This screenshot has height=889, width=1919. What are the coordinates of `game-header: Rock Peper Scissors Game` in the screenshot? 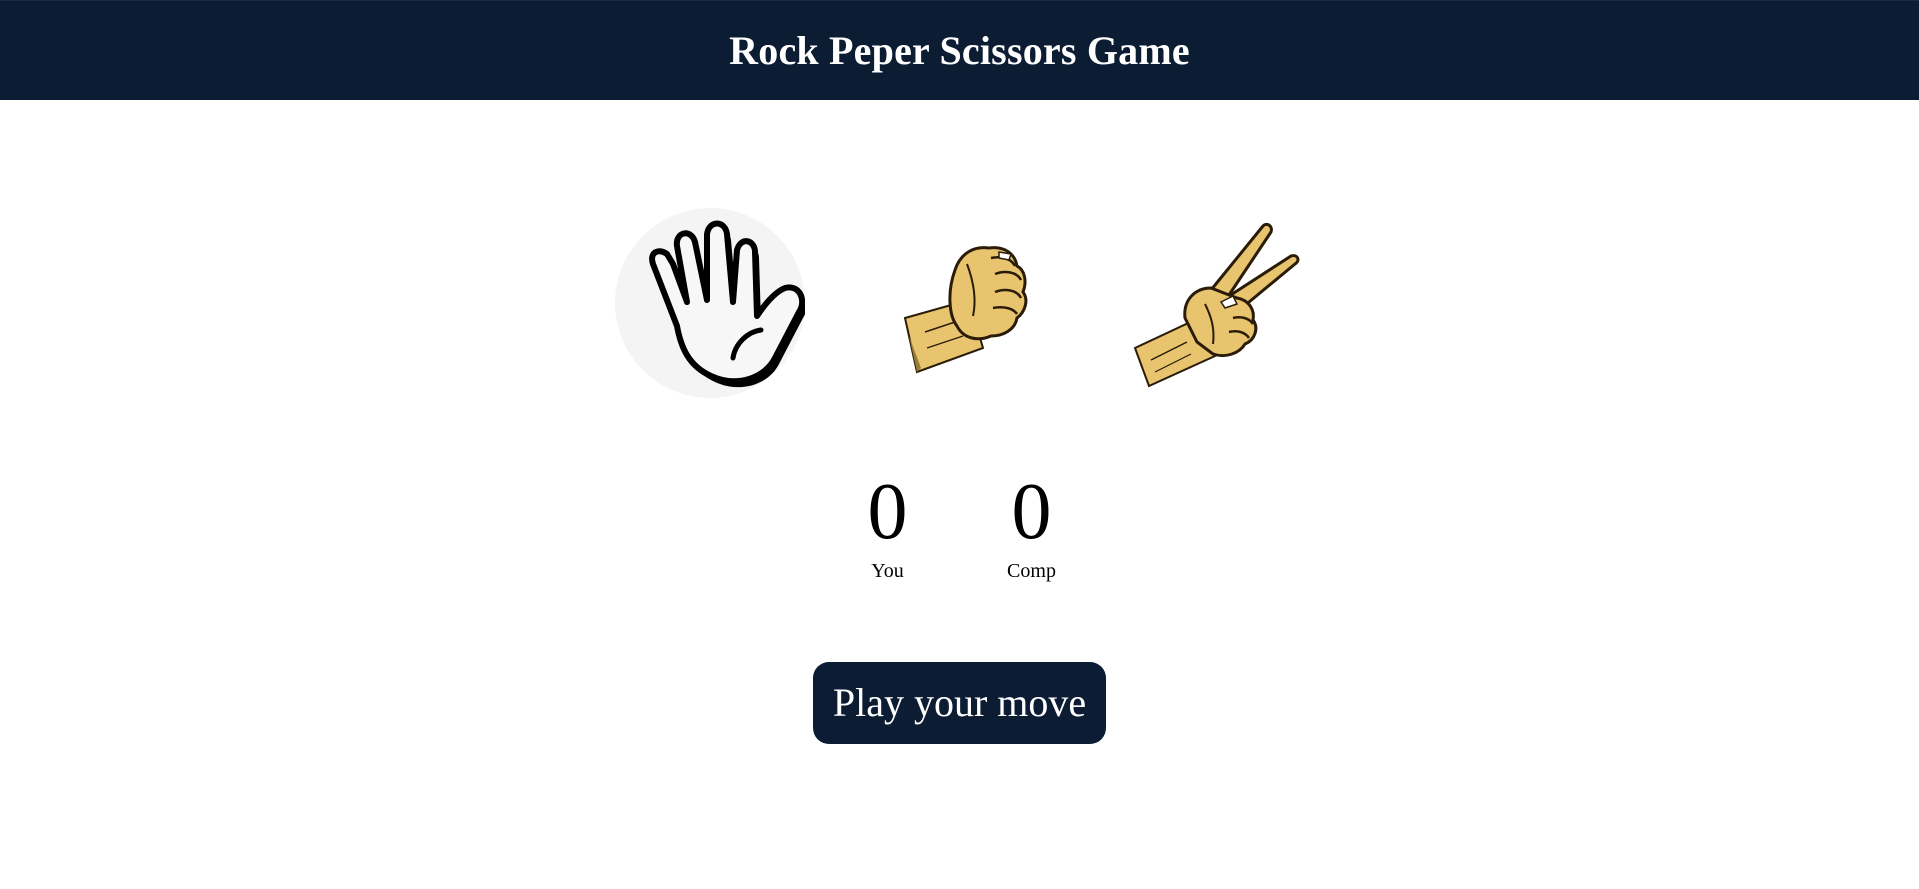 It's located at (959, 50).